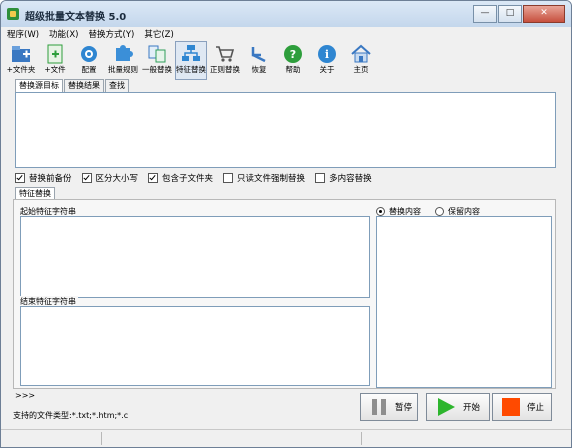  I want to click on minimize-button: —, so click(485, 14).